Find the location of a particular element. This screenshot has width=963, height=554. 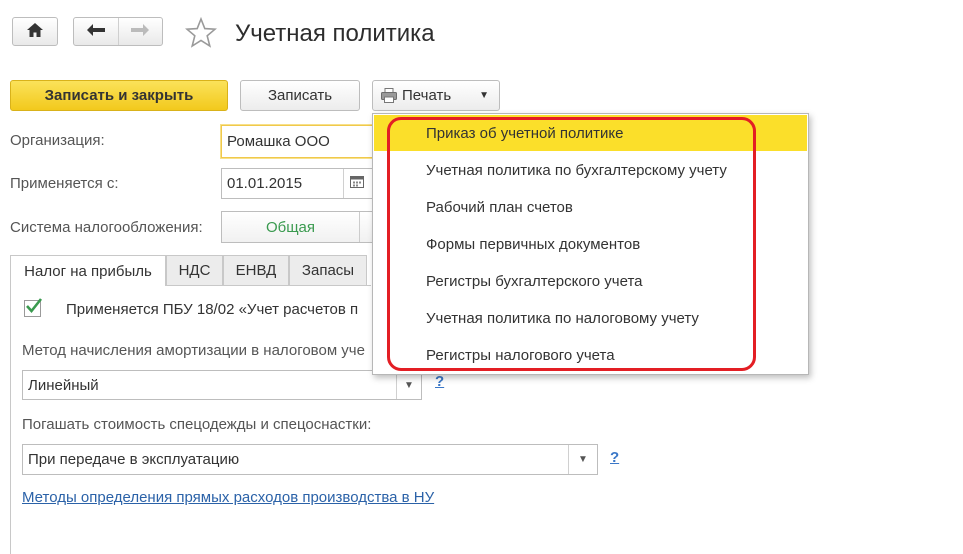

org-field: Ромашка ООО is located at coordinates (301, 141).